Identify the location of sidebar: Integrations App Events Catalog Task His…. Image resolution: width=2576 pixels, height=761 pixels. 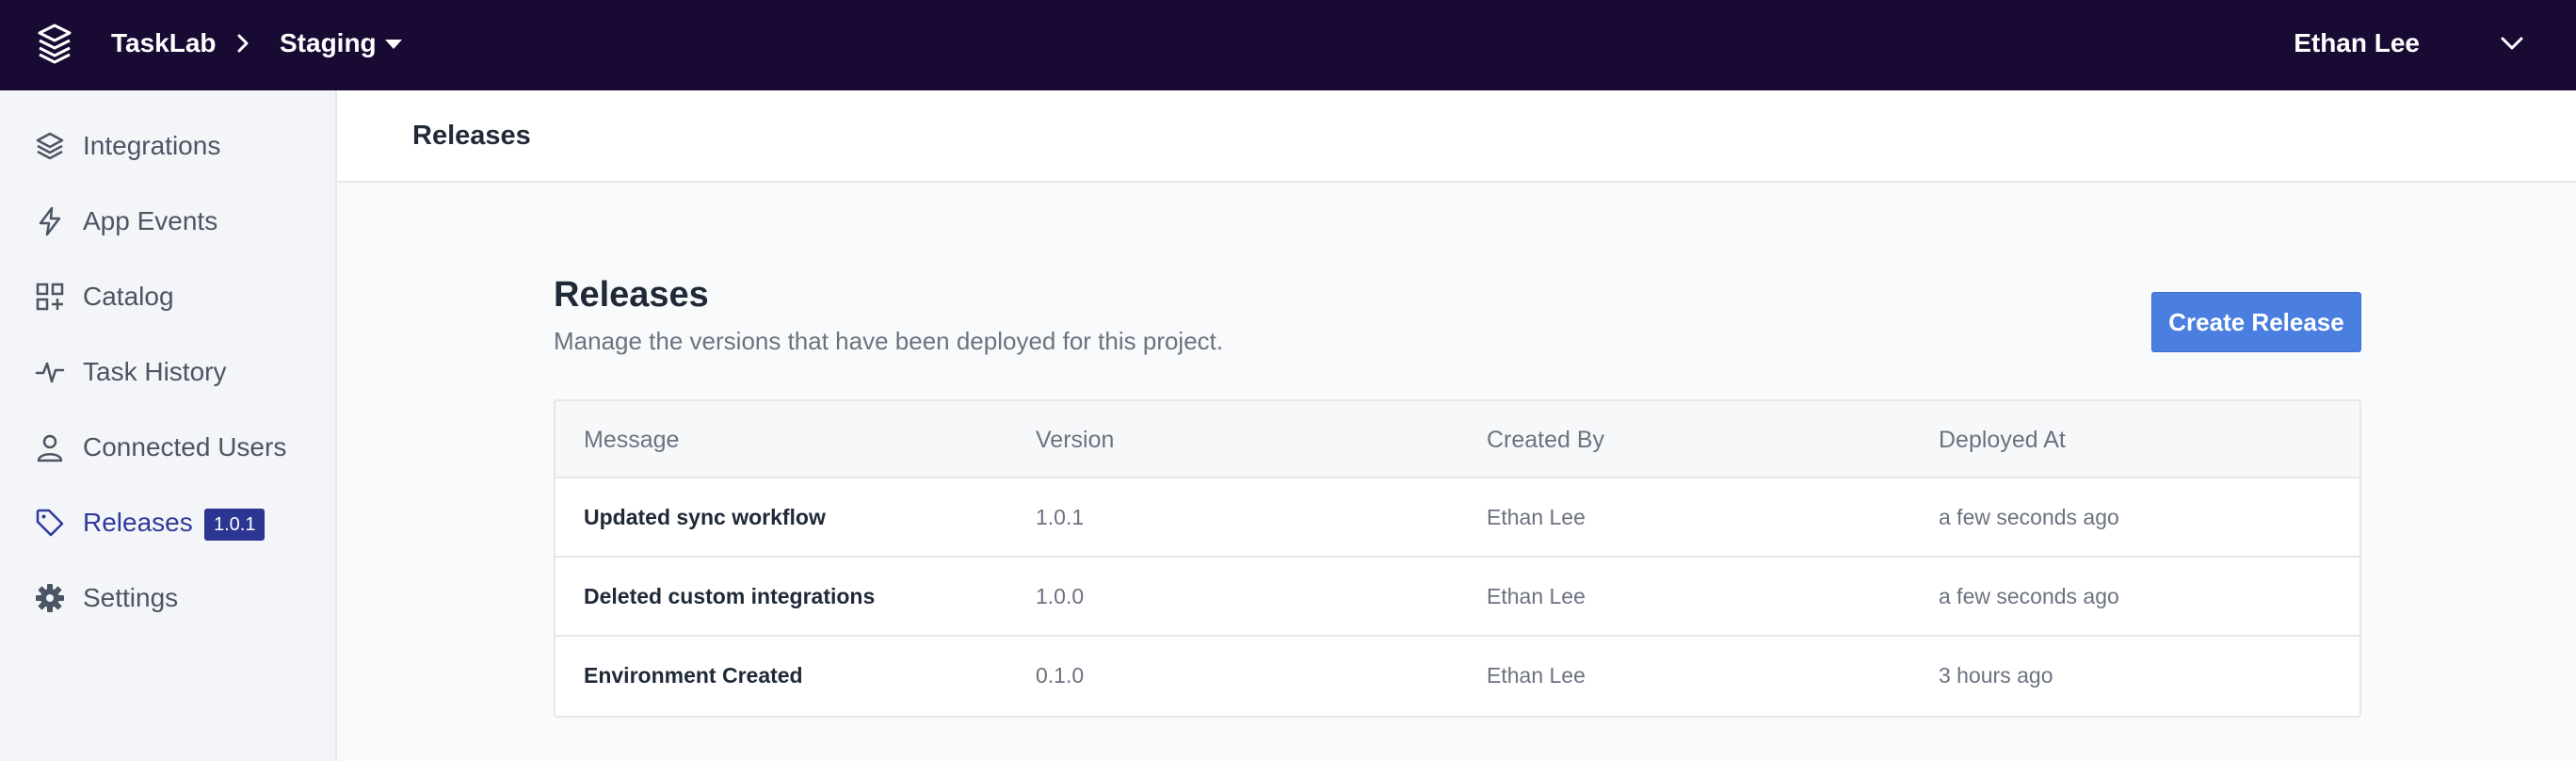
(168, 425).